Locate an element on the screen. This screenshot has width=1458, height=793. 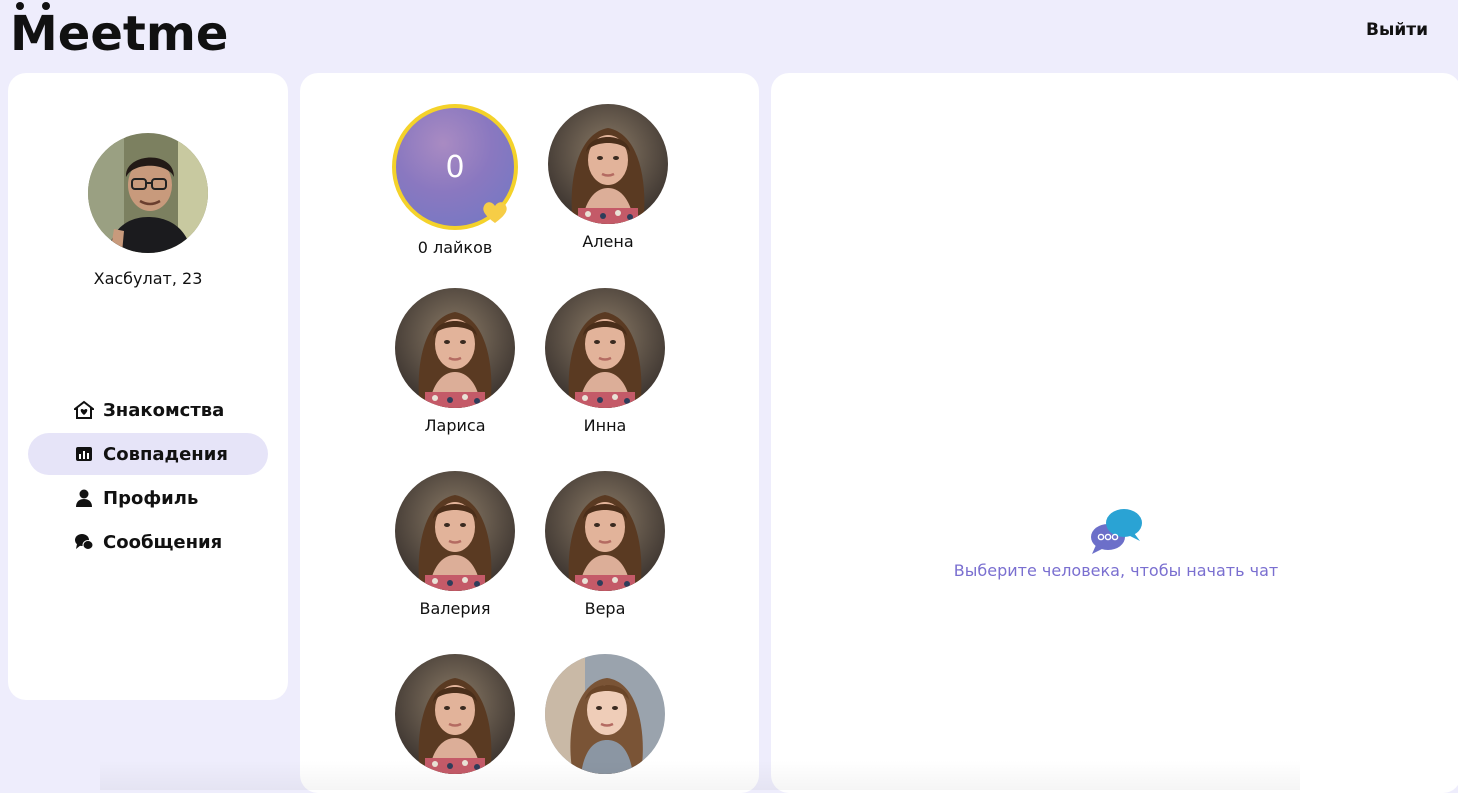
chart-icon is located at coordinates (84, 454).